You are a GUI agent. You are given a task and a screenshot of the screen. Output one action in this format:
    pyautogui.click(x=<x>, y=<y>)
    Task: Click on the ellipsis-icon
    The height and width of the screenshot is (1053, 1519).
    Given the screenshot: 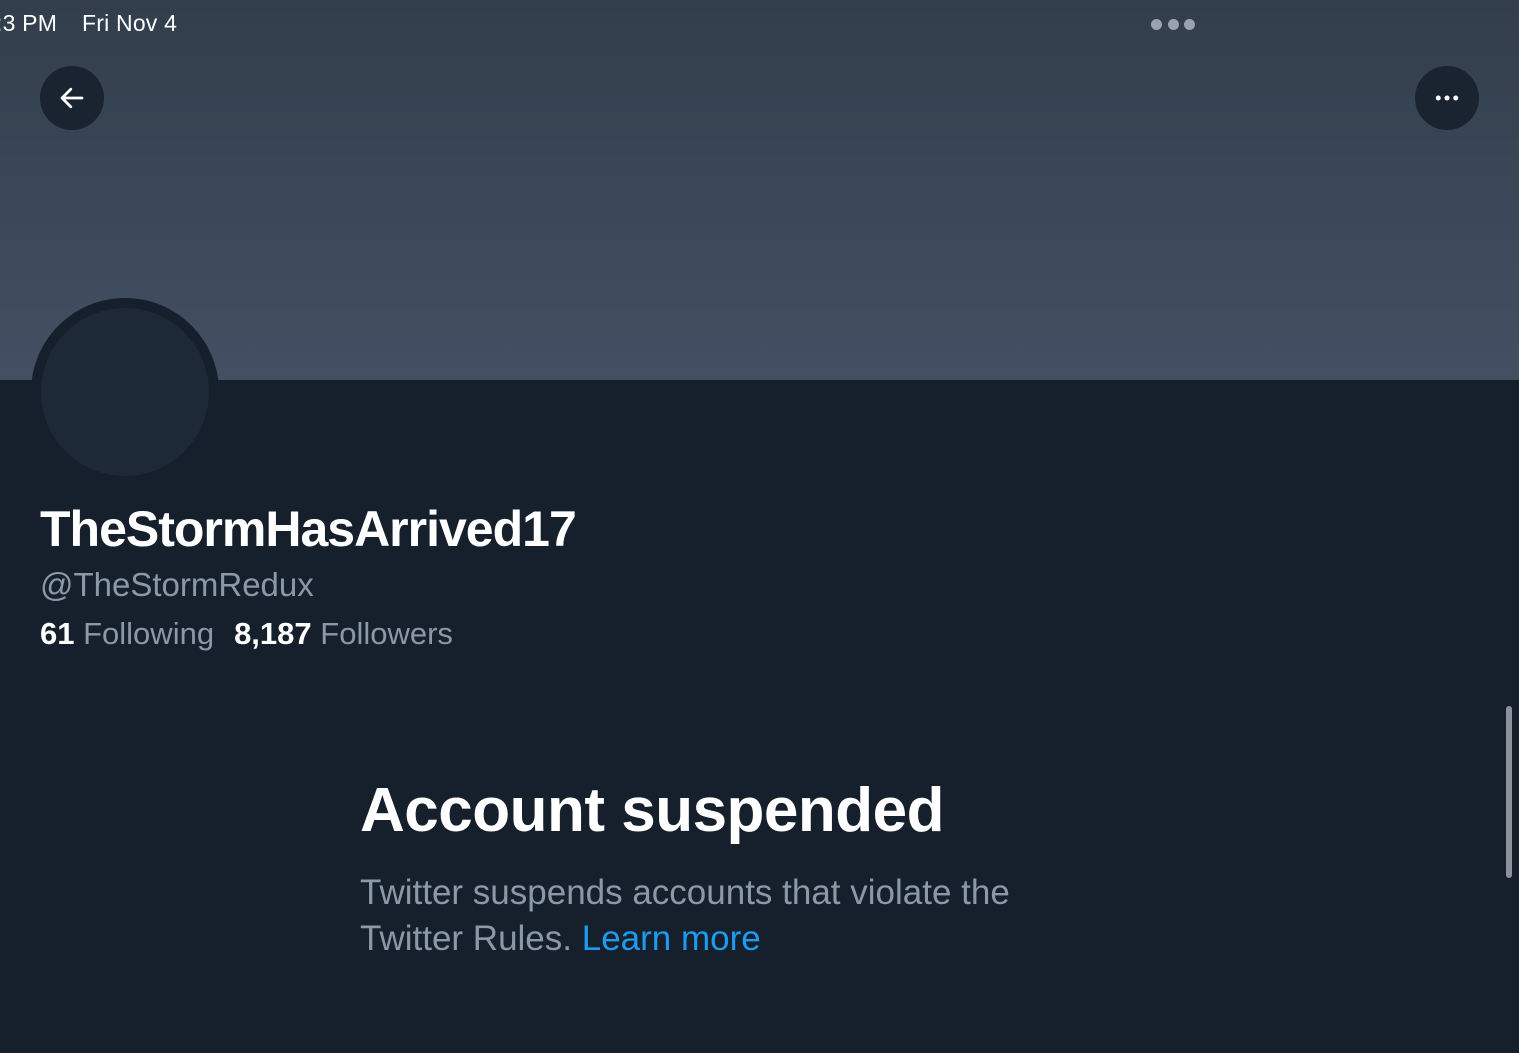 What is the action you would take?
    pyautogui.click(x=1447, y=98)
    